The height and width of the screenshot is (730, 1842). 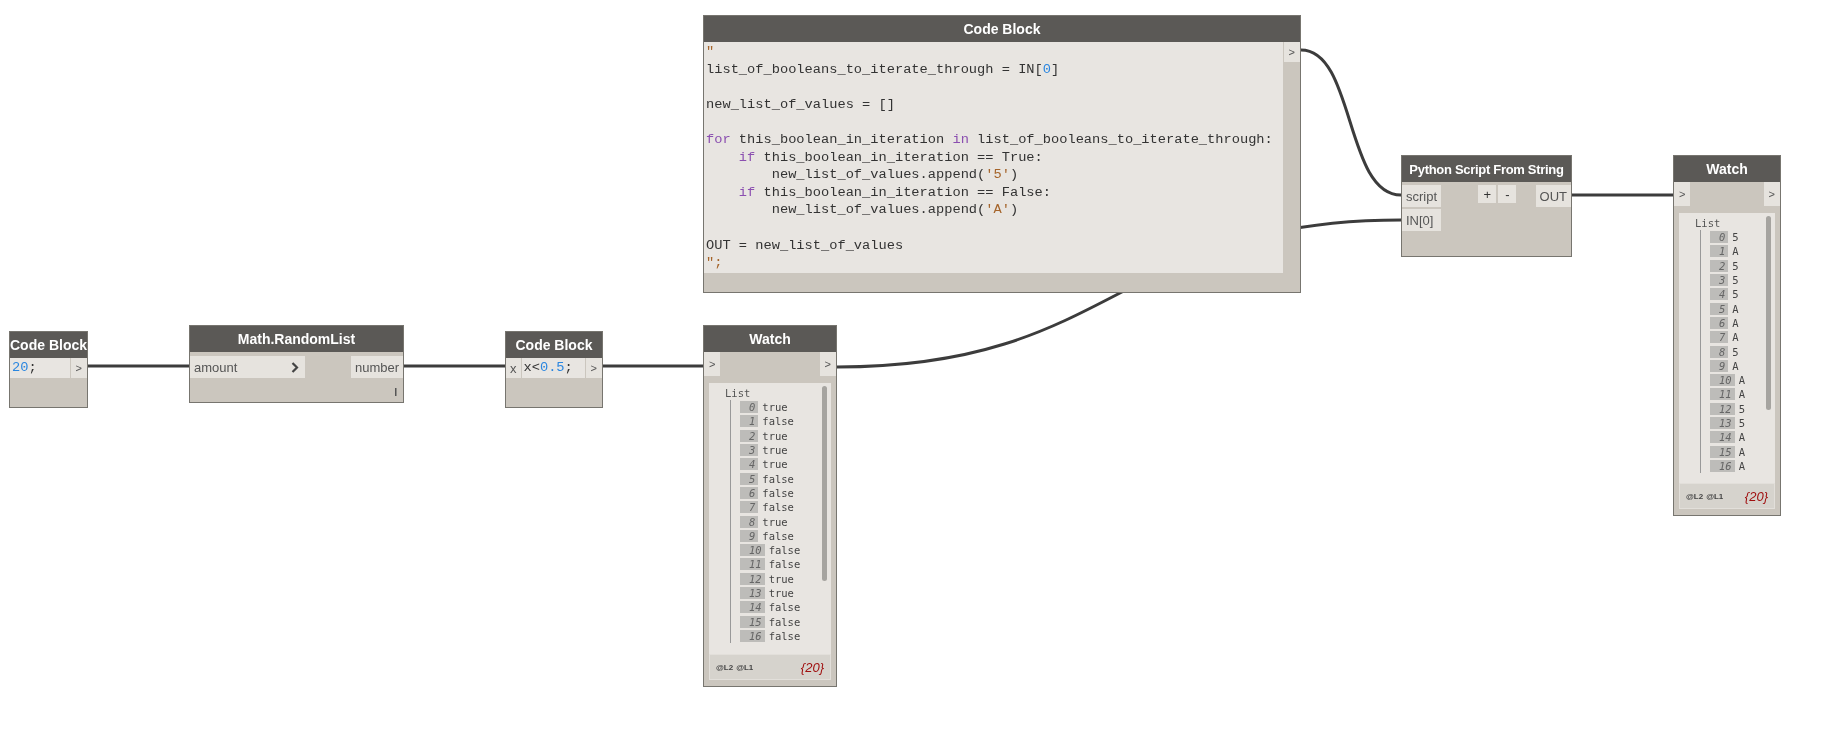 What do you see at coordinates (1719, 351) in the screenshot?
I see `item-index: 8` at bounding box center [1719, 351].